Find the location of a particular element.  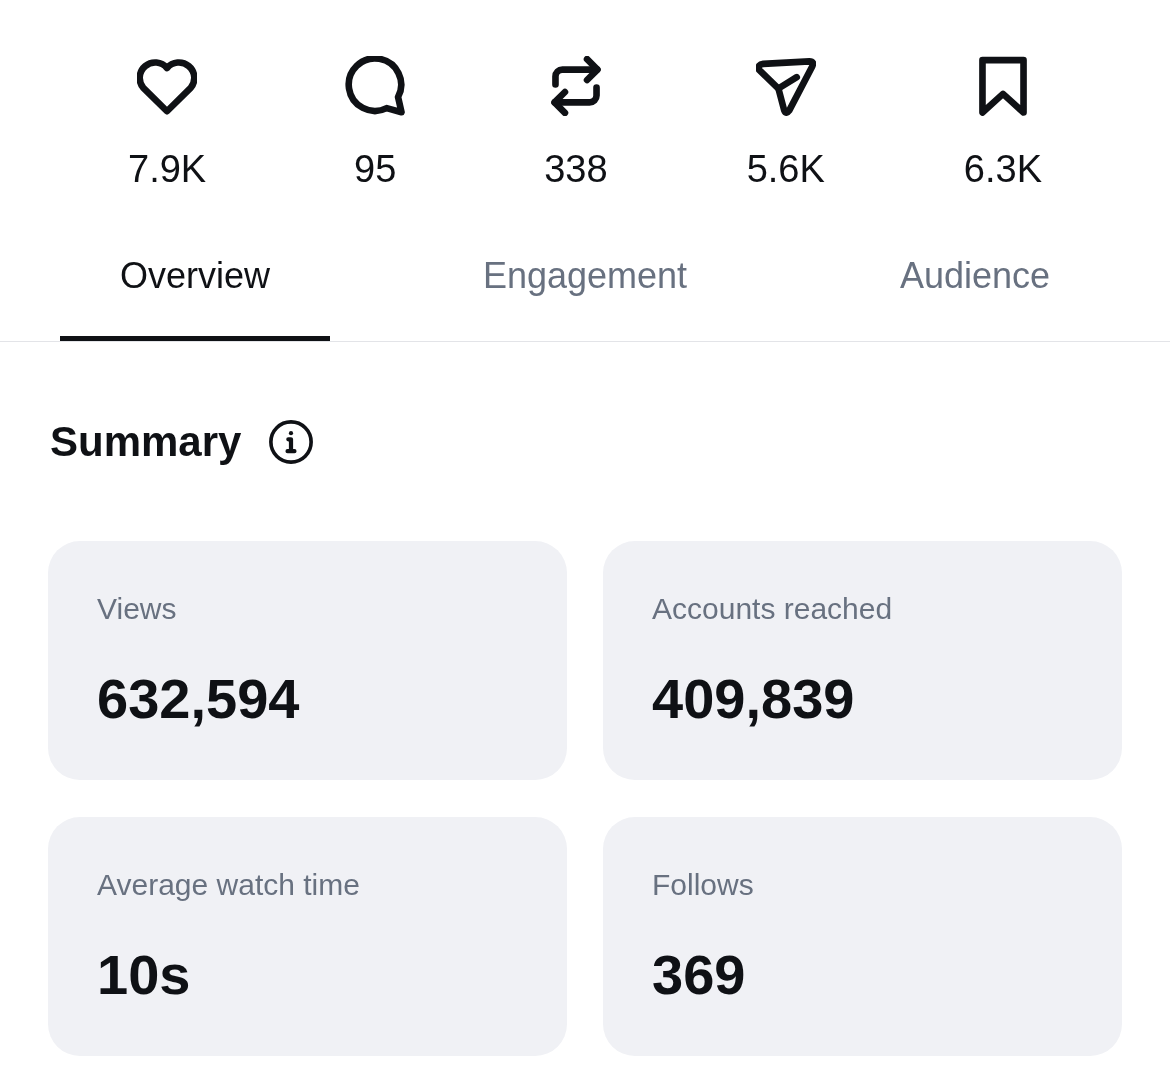

card-value: 632,594 is located at coordinates (198, 699).